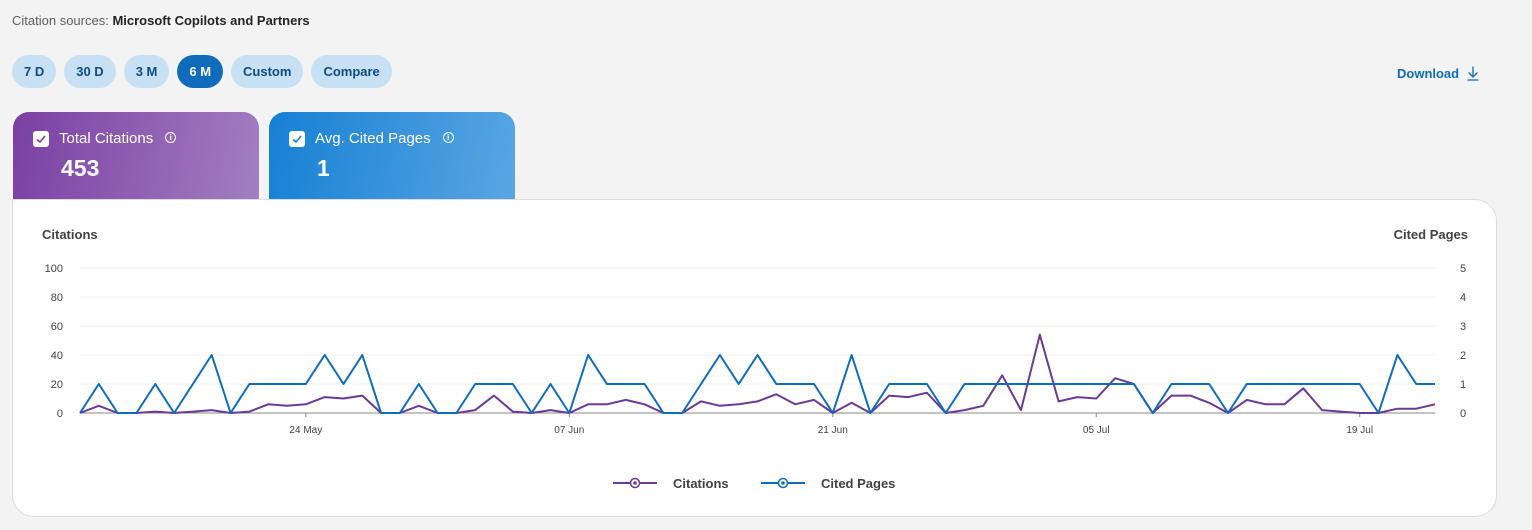 The width and height of the screenshot is (1532, 530). Describe the element at coordinates (1463, 269) in the screenshot. I see `y-right-tick-label: 5` at that location.